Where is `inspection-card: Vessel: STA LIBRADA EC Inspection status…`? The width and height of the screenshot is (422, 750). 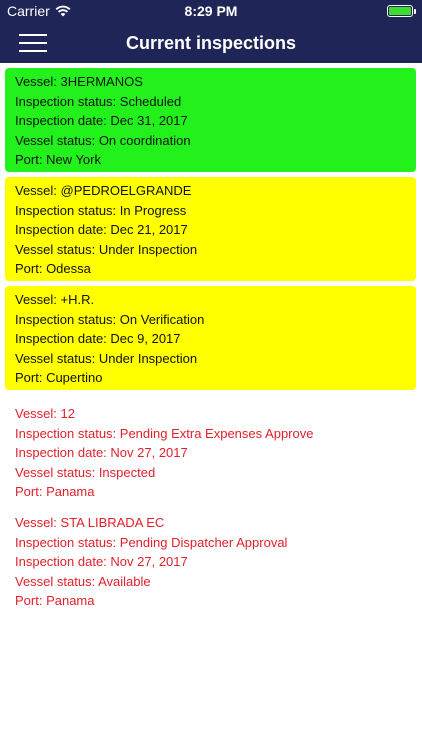 inspection-card: Vessel: STA LIBRADA EC Inspection status… is located at coordinates (210, 561).